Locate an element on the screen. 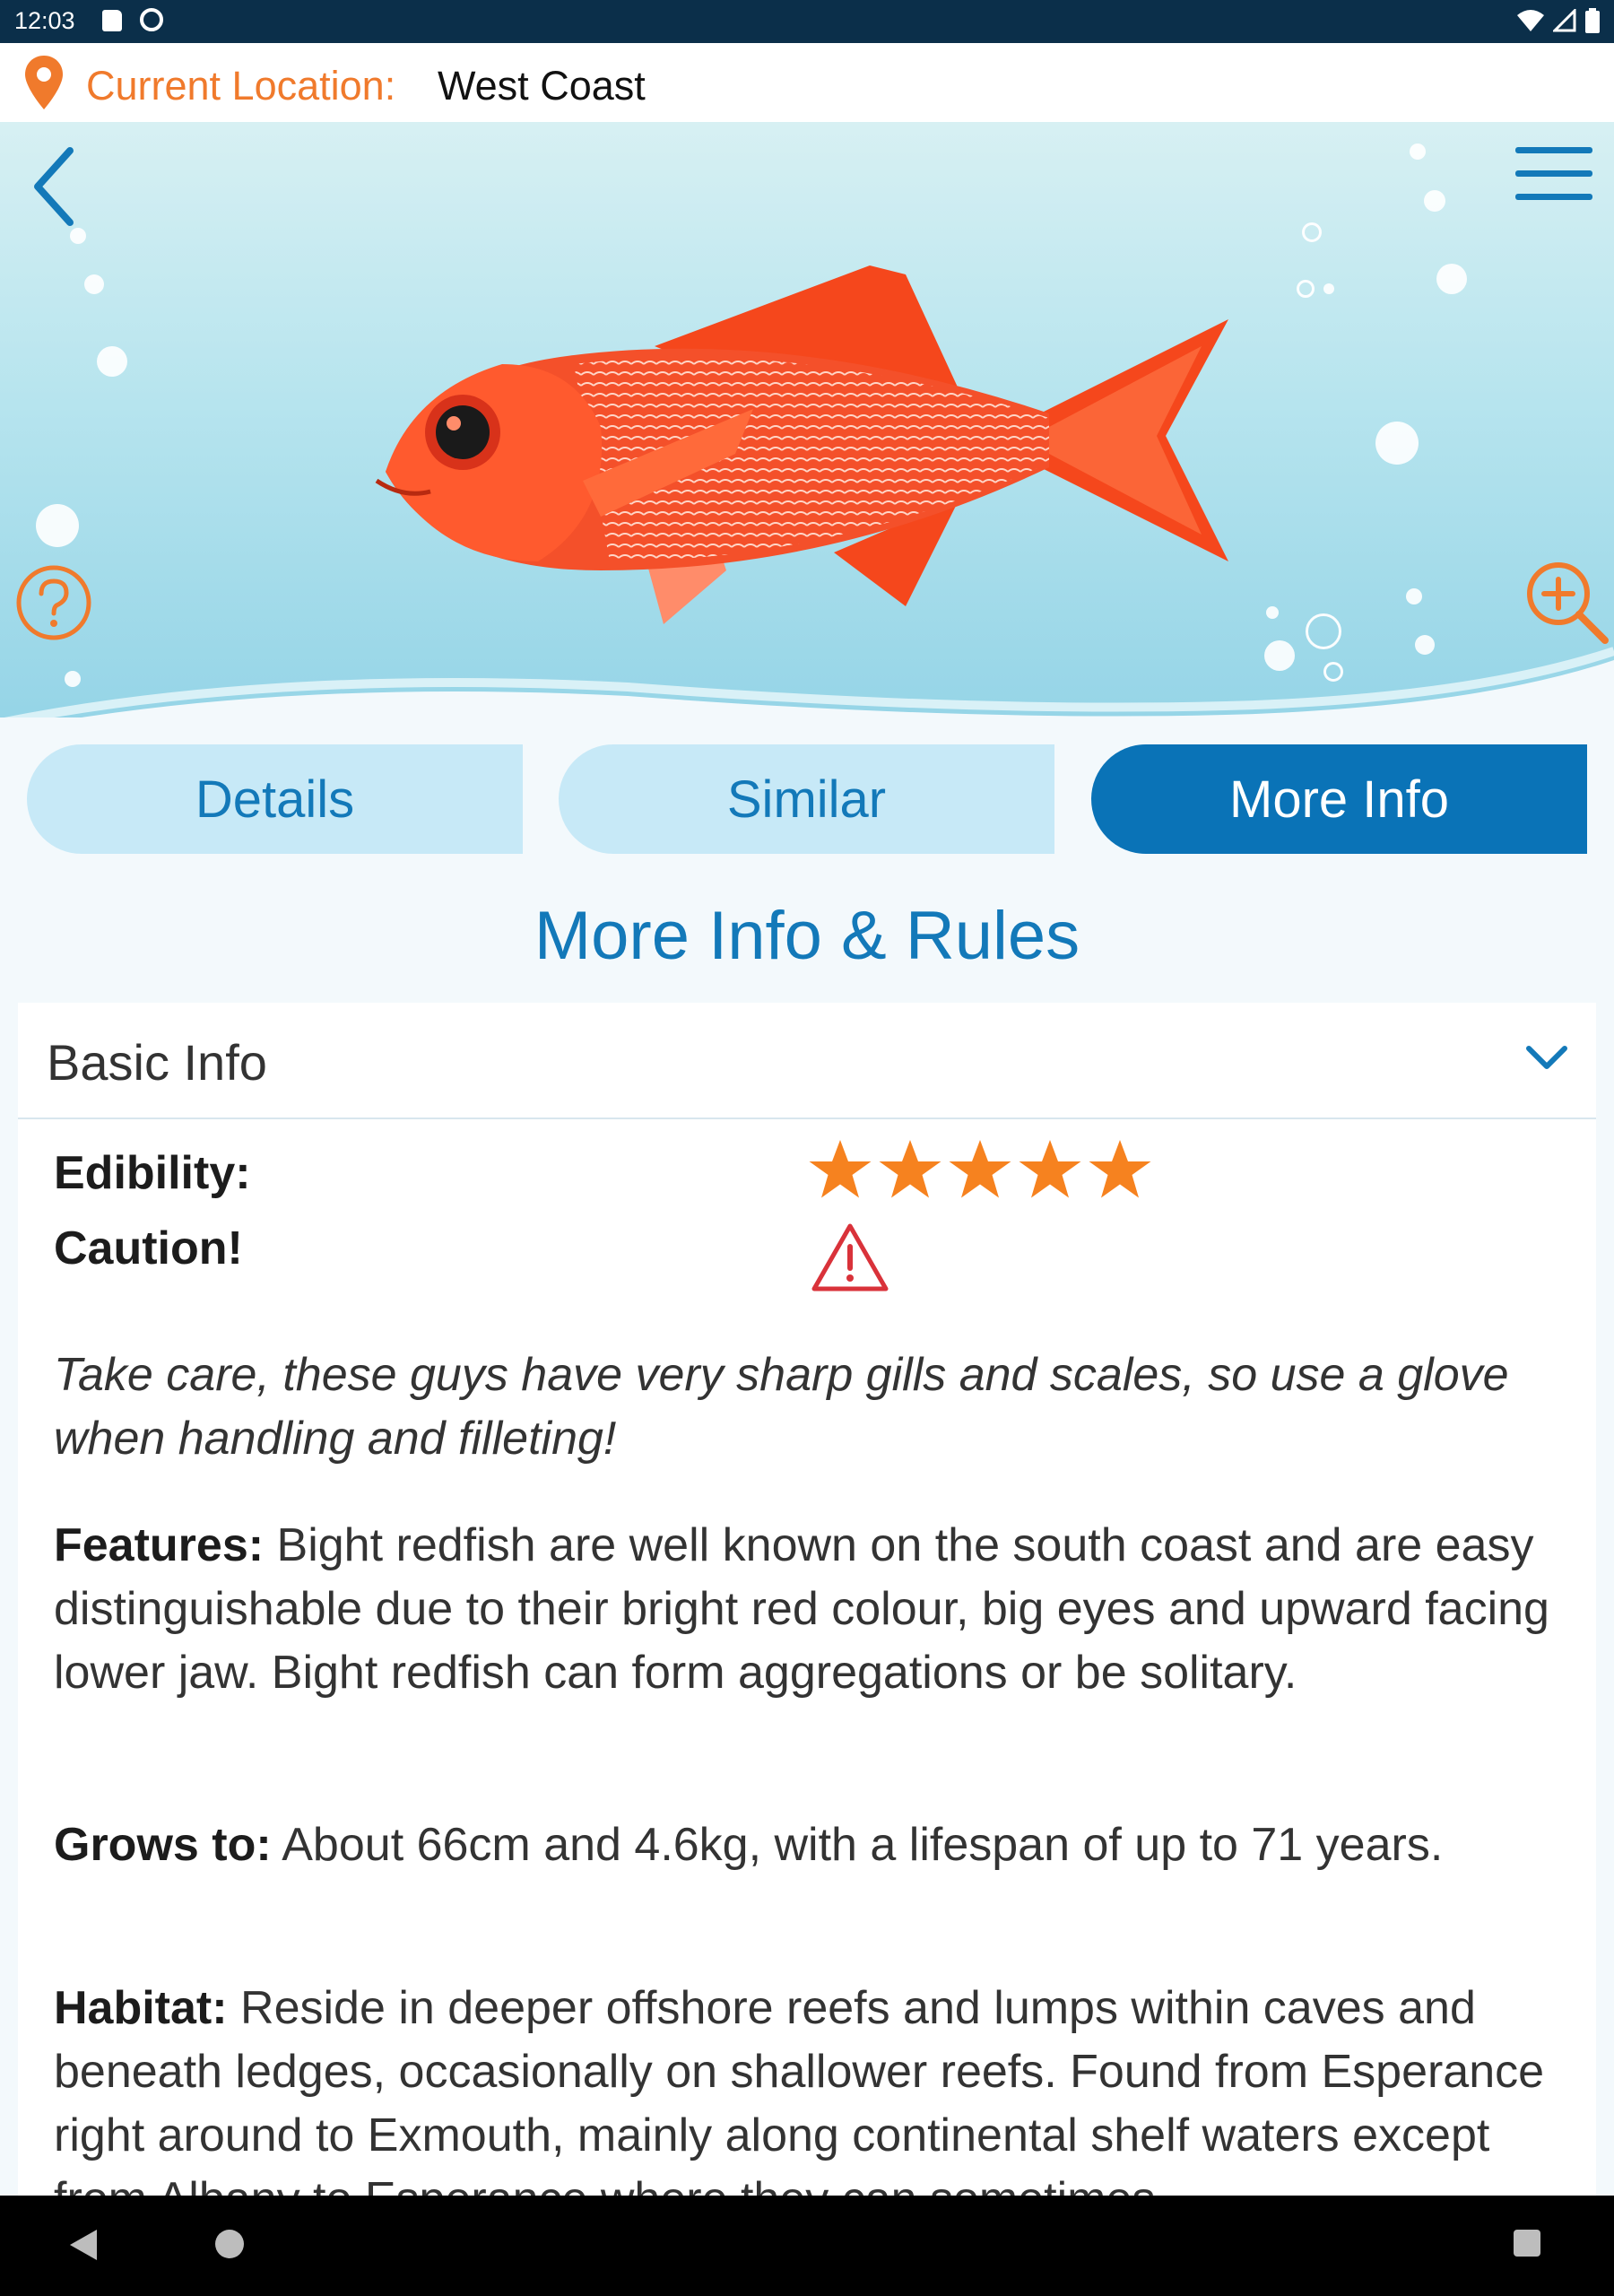 This screenshot has height=2296, width=1614. nav-recents-icon is located at coordinates (1527, 2243).